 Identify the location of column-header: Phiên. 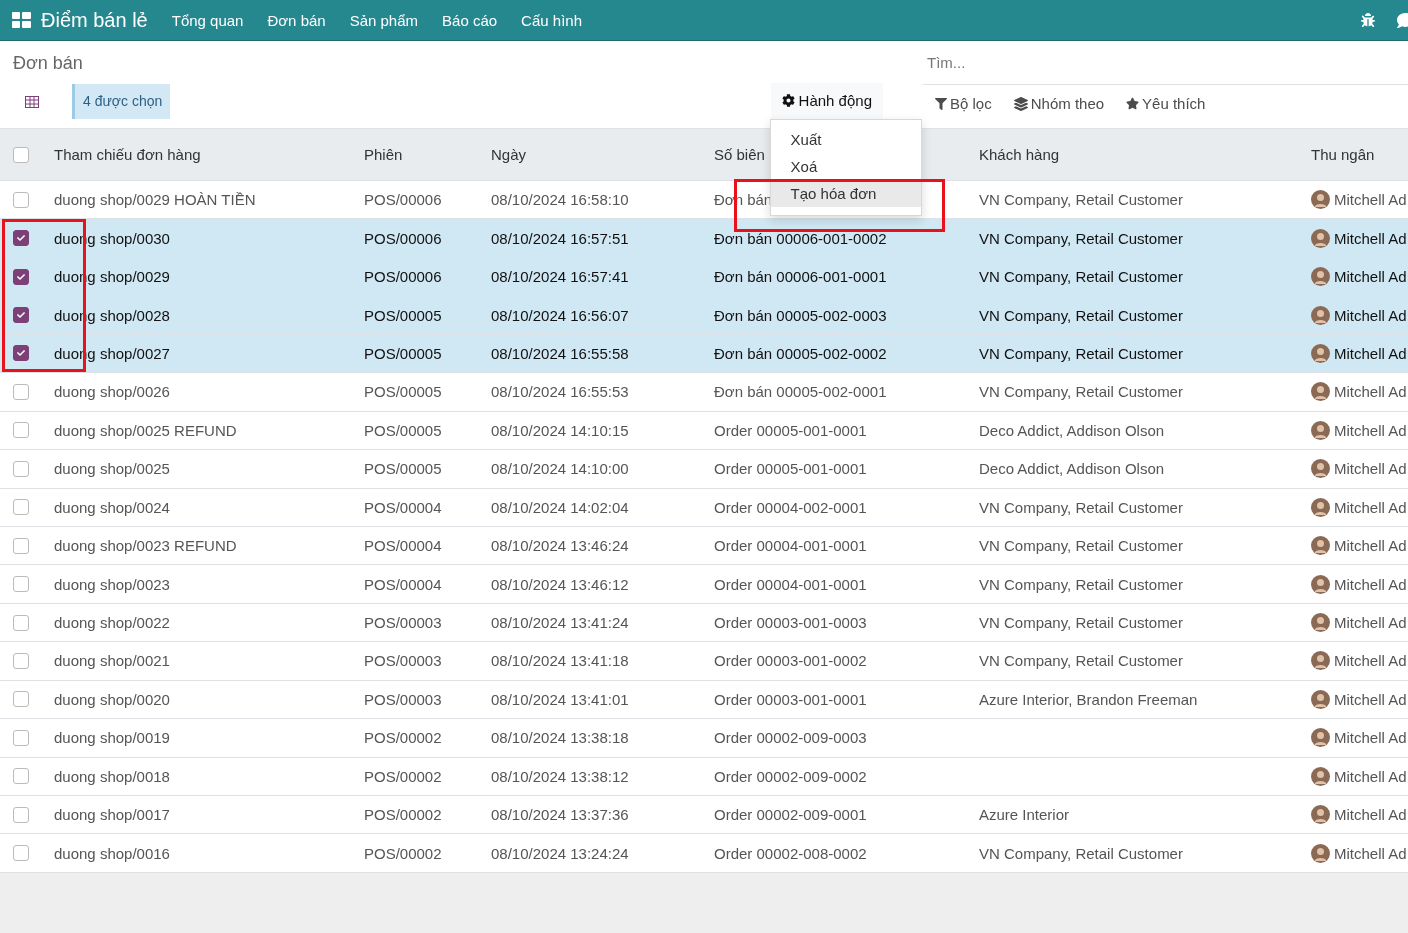
(427, 154).